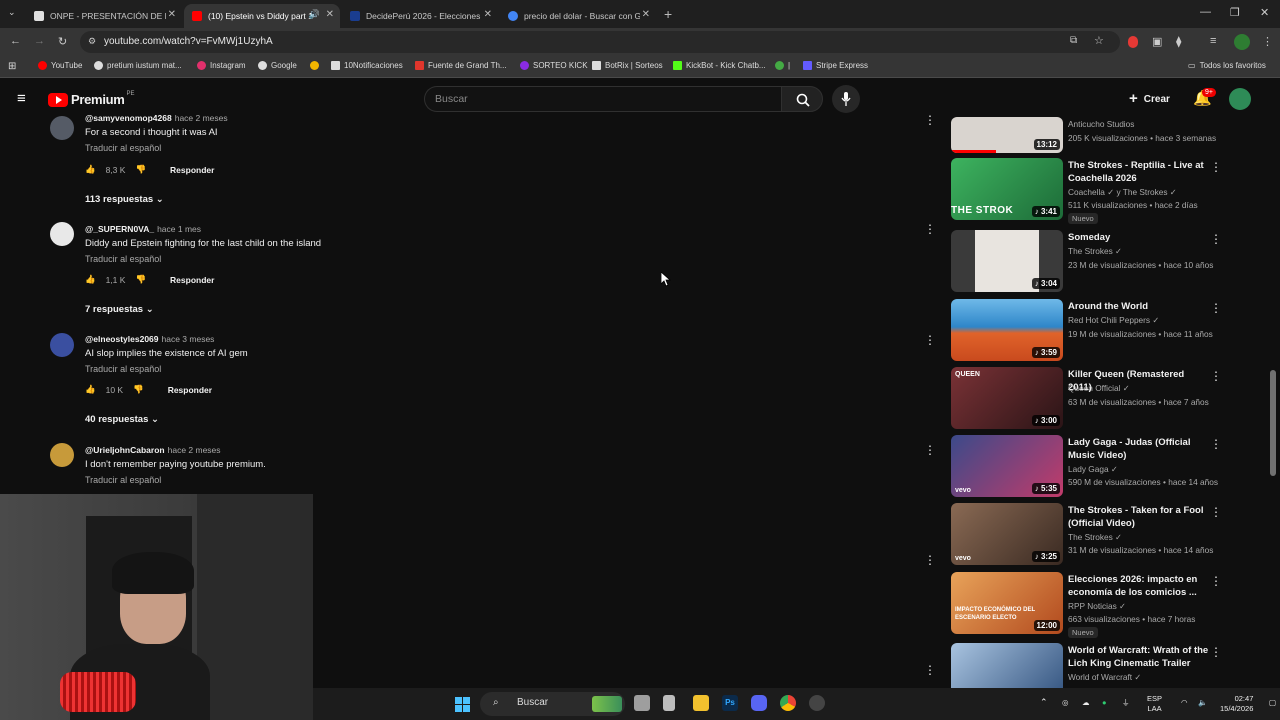  Describe the element at coordinates (12, 12) in the screenshot. I see `tab-search-icon: ⌄` at that location.